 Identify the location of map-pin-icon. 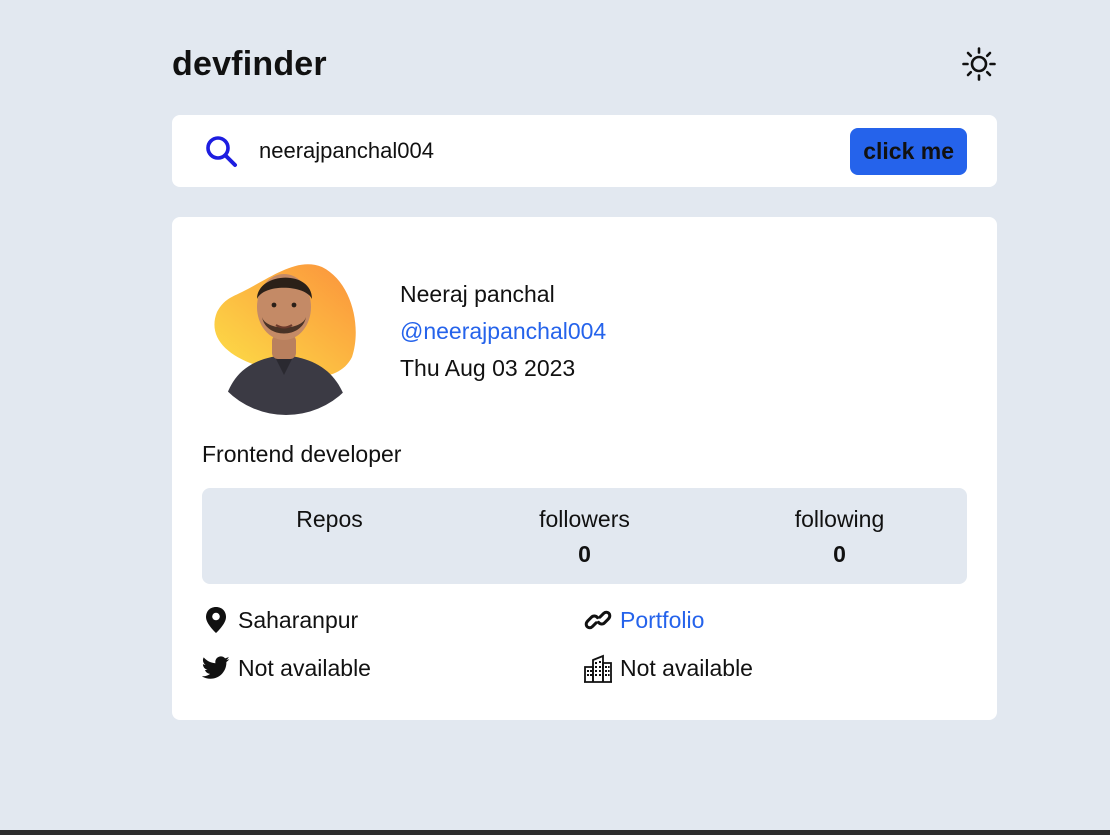
(216, 620).